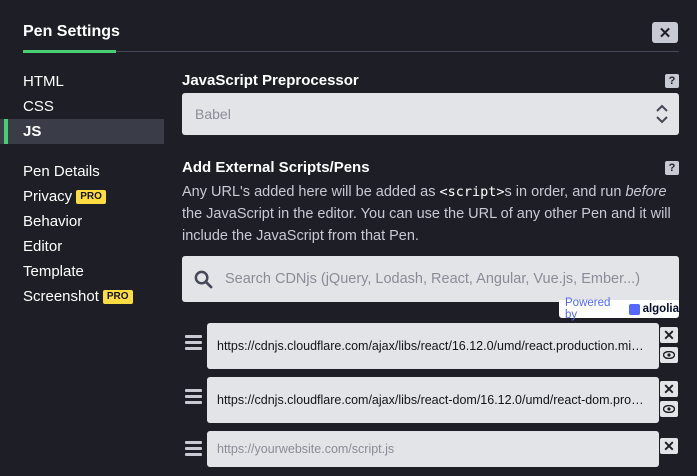 This screenshot has width=697, height=476. Describe the element at coordinates (433, 449) in the screenshot. I see `external-script-input: https://yourwebsite.com/script.js` at that location.